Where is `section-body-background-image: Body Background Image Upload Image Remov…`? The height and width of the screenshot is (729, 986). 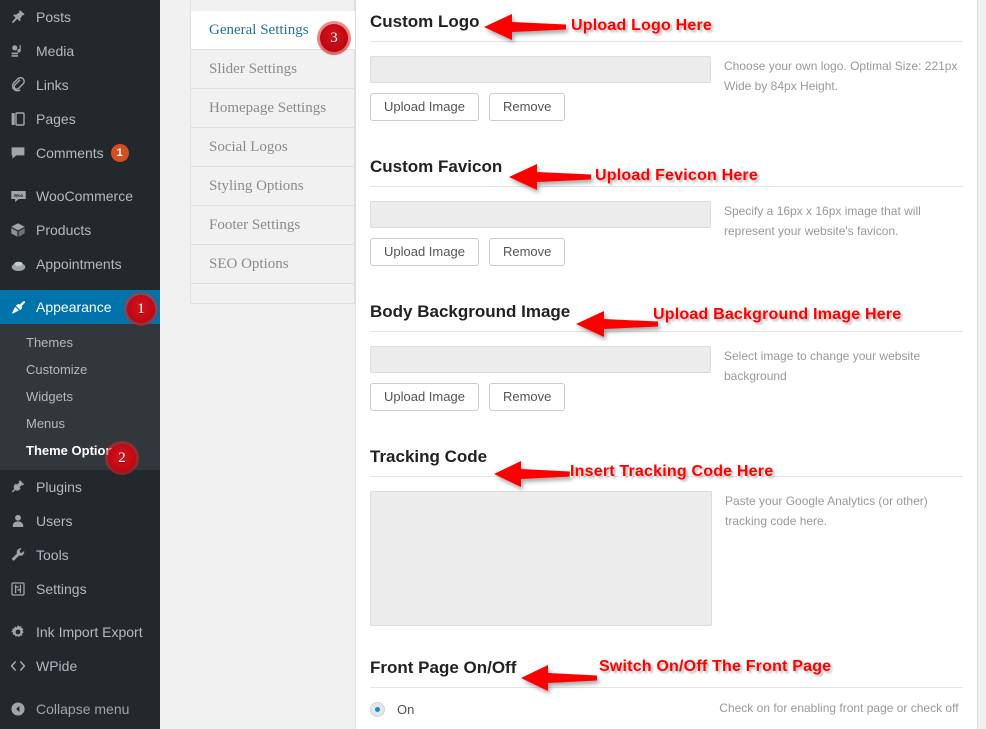 section-body-background-image: Body Background Image Upload Image Remov… is located at coordinates (666, 338).